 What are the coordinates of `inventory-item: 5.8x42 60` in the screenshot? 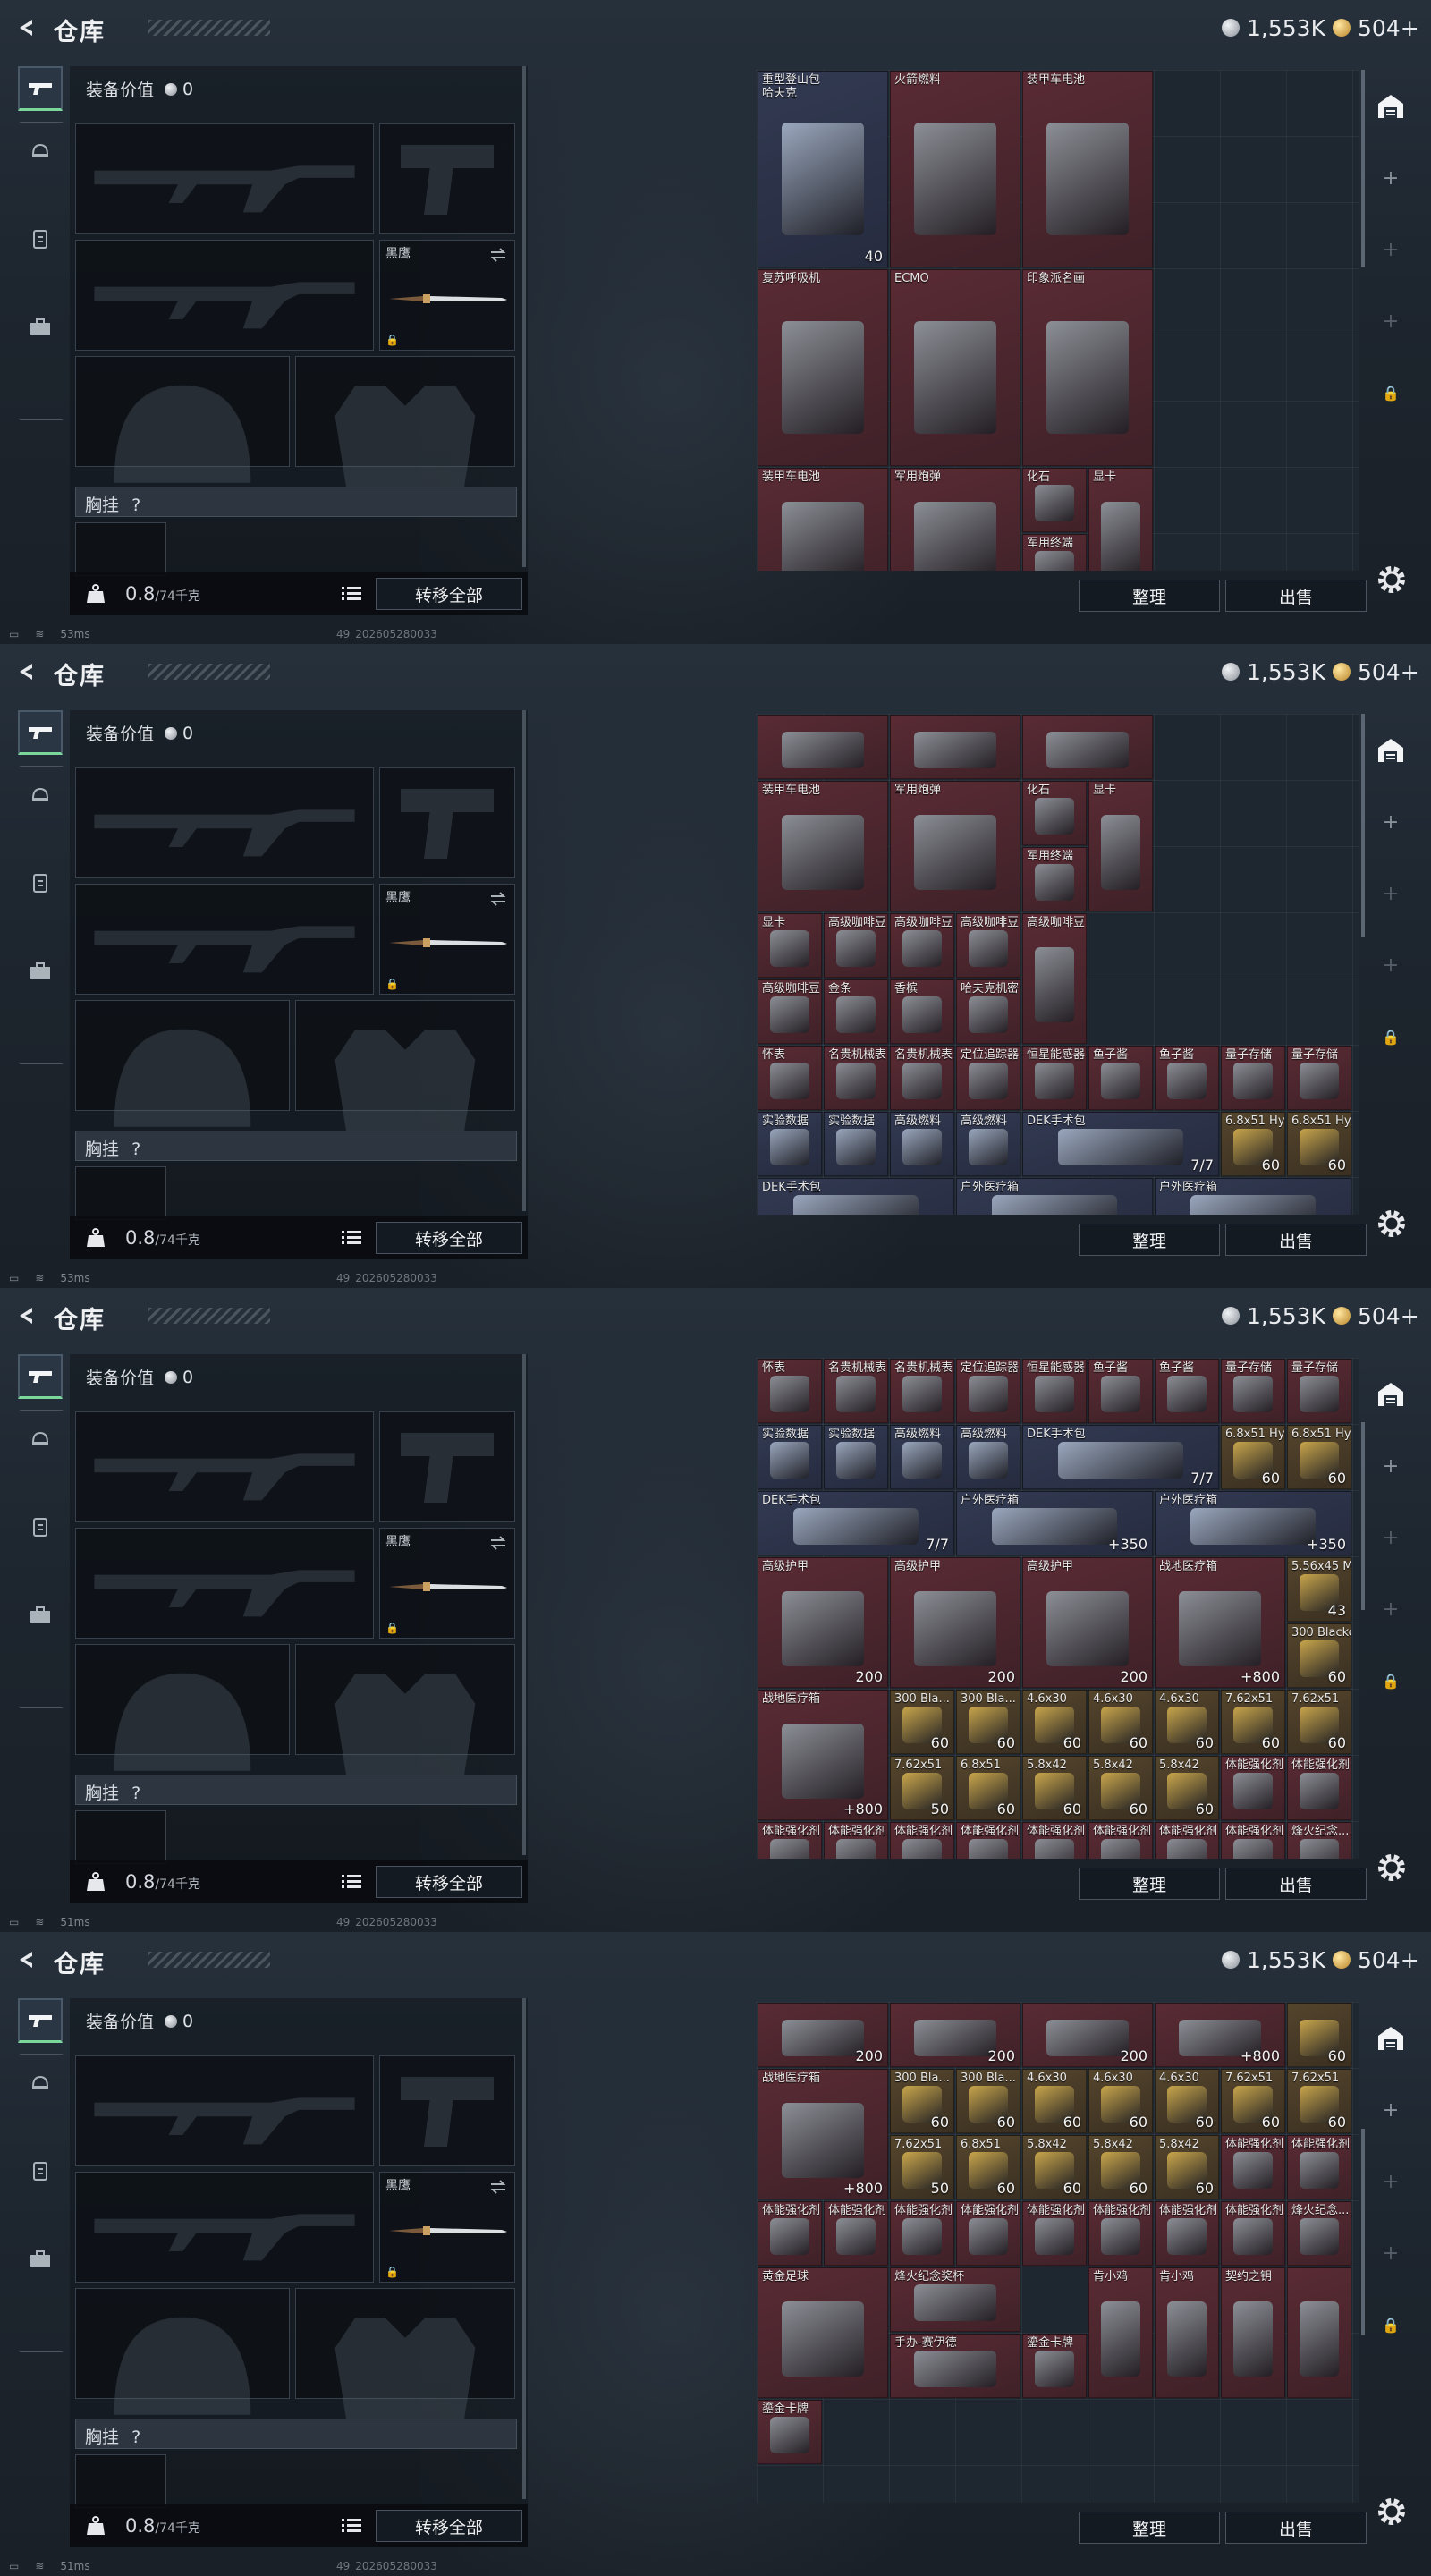 It's located at (1187, 2167).